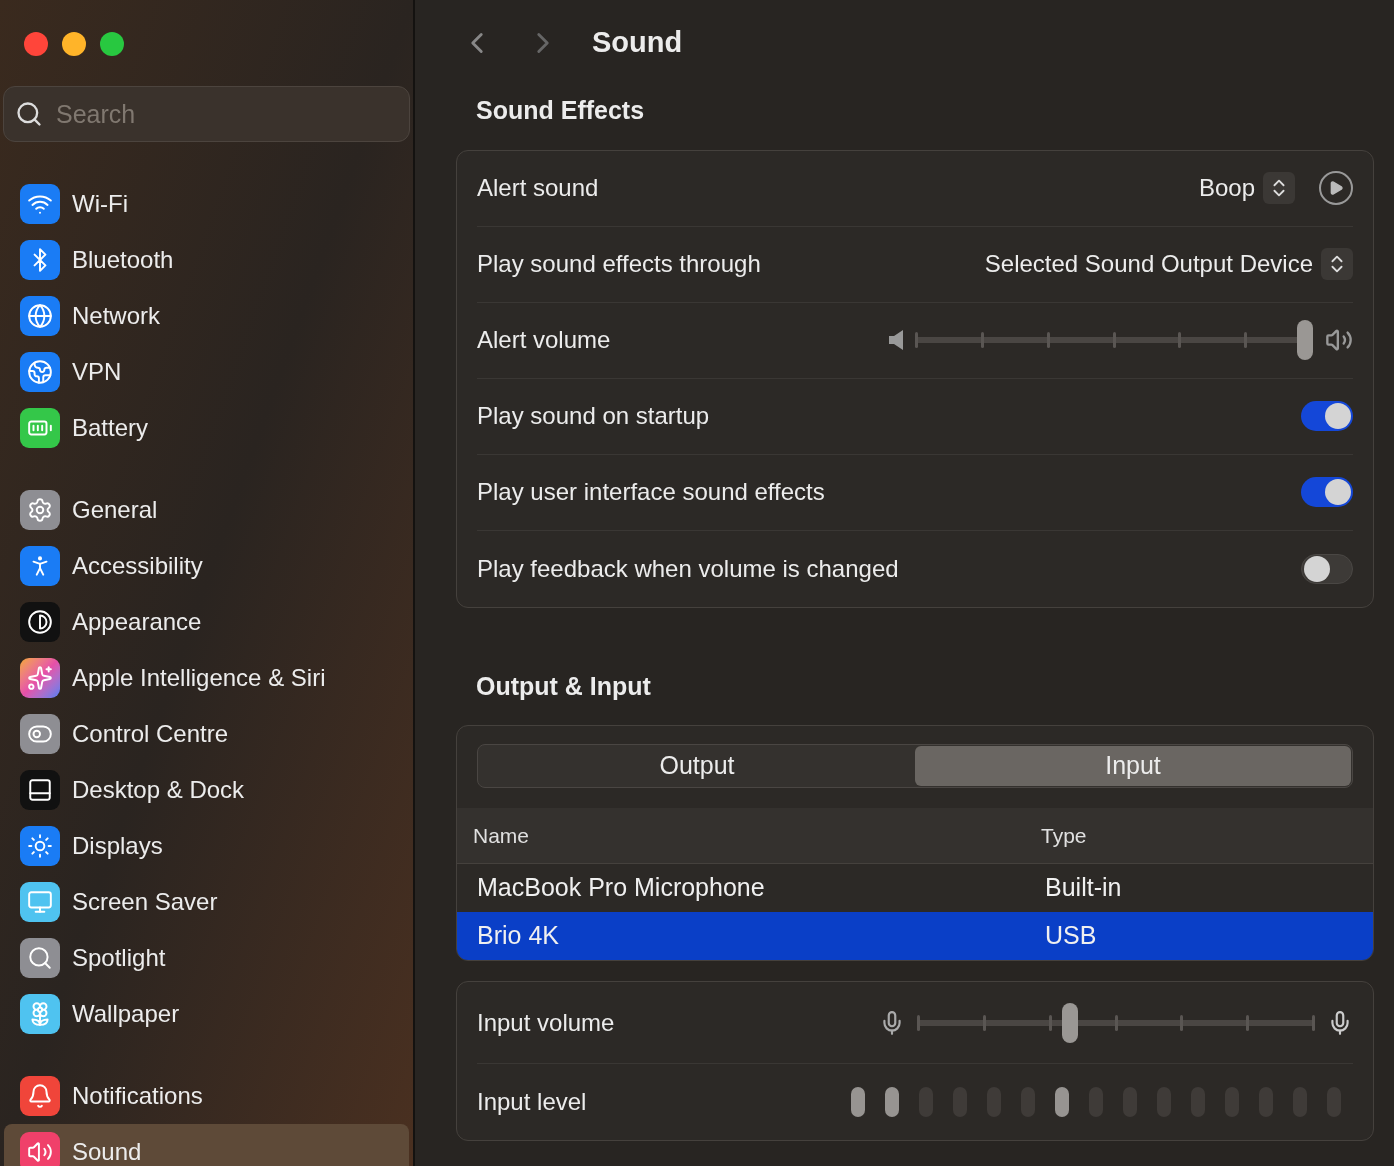  I want to click on segment-tab: Input, so click(1133, 766).